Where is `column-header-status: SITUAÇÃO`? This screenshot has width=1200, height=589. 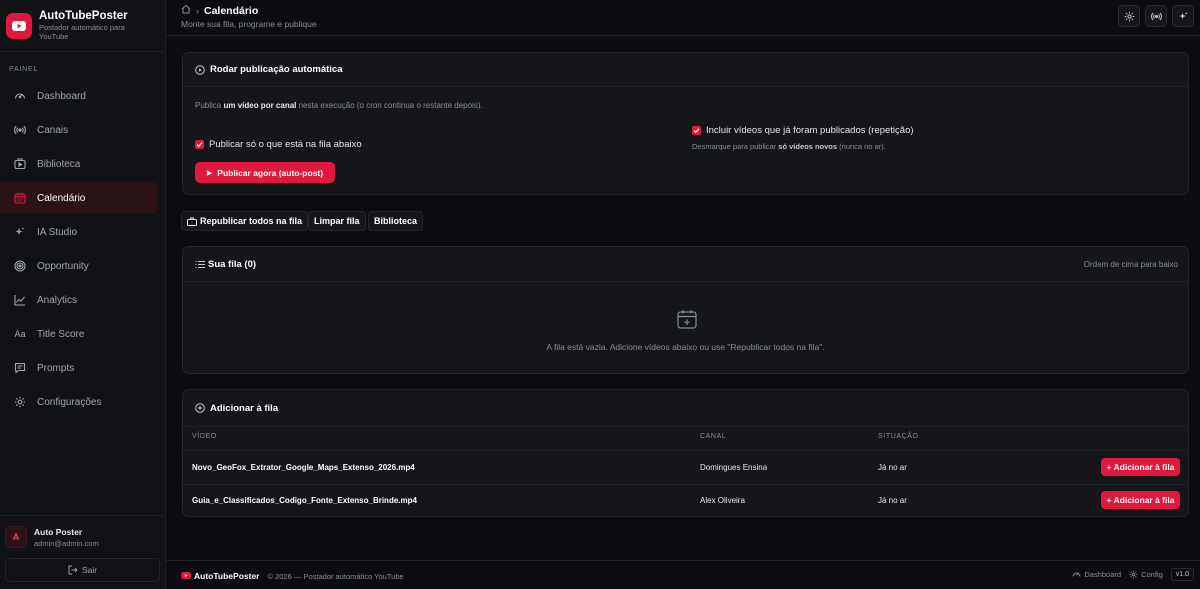 column-header-status: SITUAÇÃO is located at coordinates (898, 436).